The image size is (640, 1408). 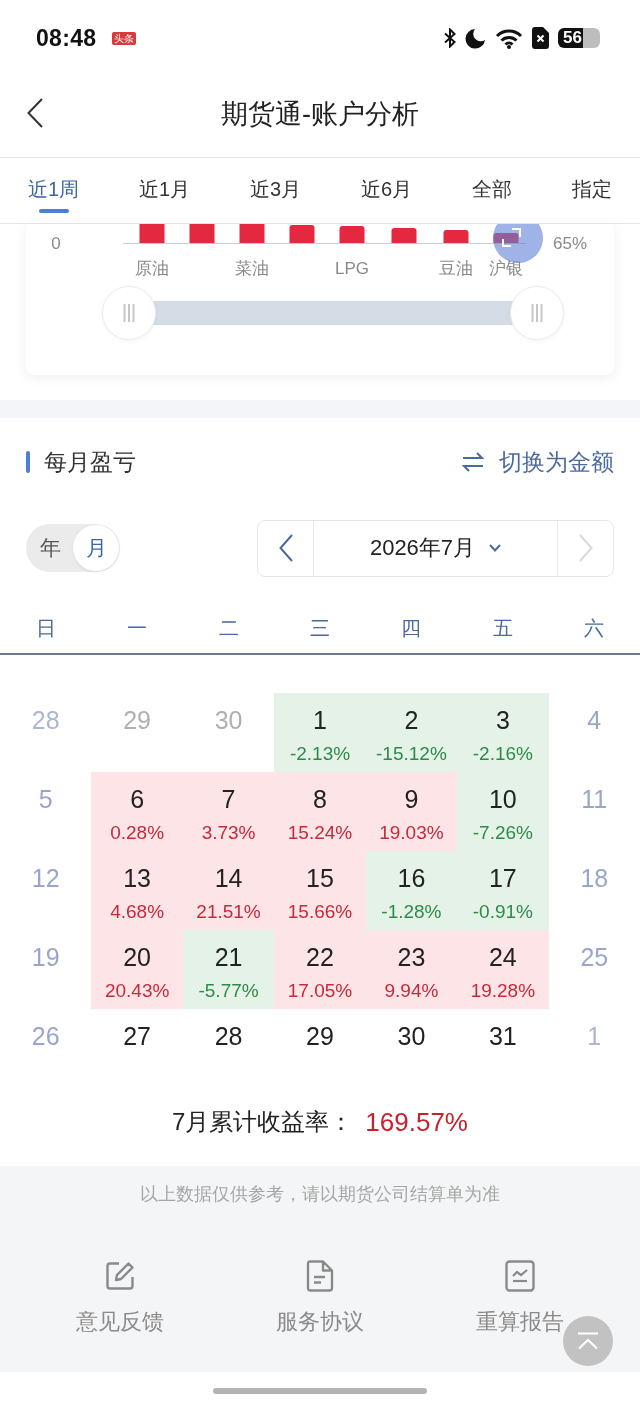 I want to click on calendar-day: 22 17.05%, so click(x=320, y=969).